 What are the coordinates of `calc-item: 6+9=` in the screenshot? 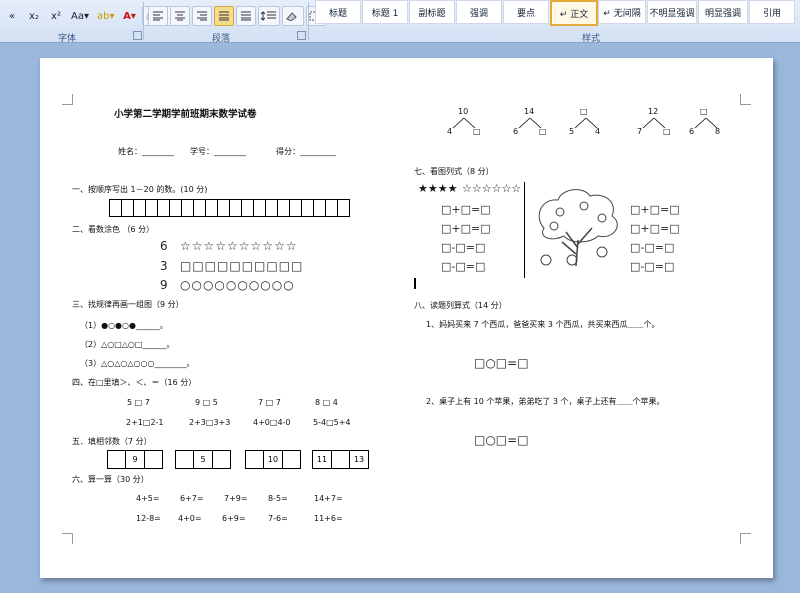 It's located at (234, 518).